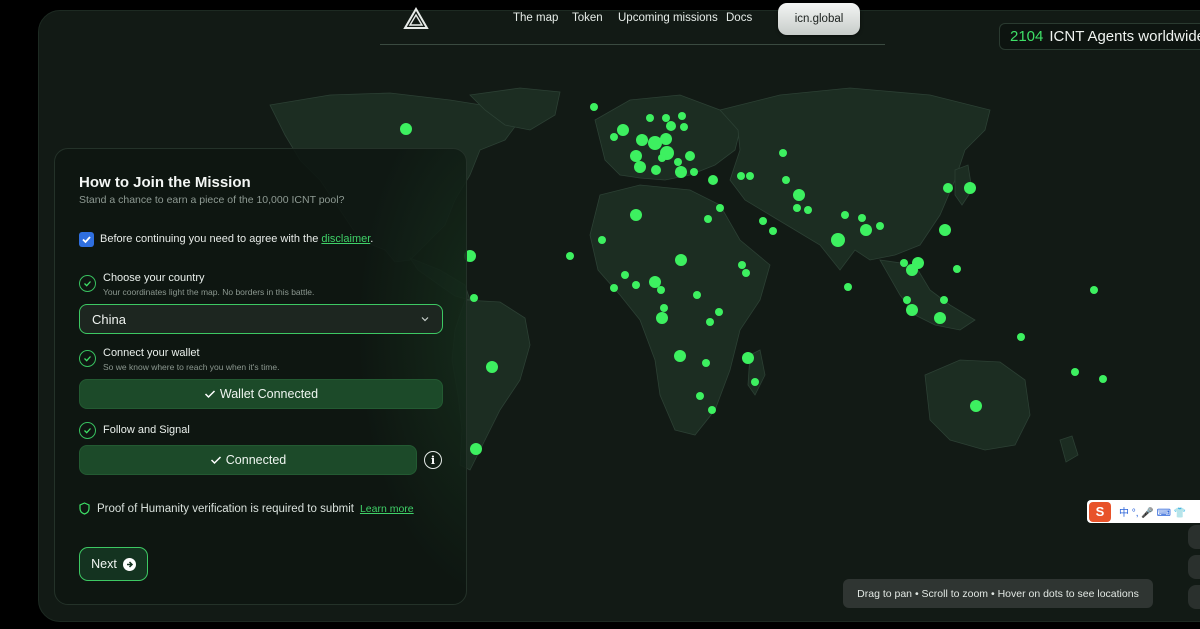  What do you see at coordinates (387, 509) in the screenshot?
I see `learn-more-link: Learn more` at bounding box center [387, 509].